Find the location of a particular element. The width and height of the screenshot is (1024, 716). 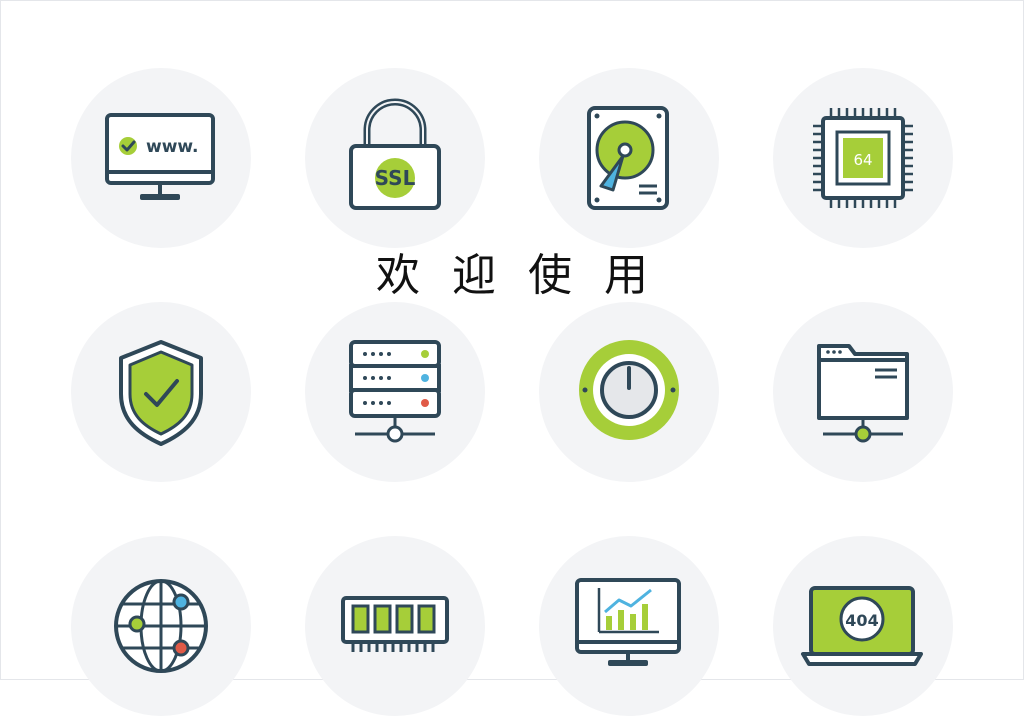

power-button-icon is located at coordinates (629, 390).